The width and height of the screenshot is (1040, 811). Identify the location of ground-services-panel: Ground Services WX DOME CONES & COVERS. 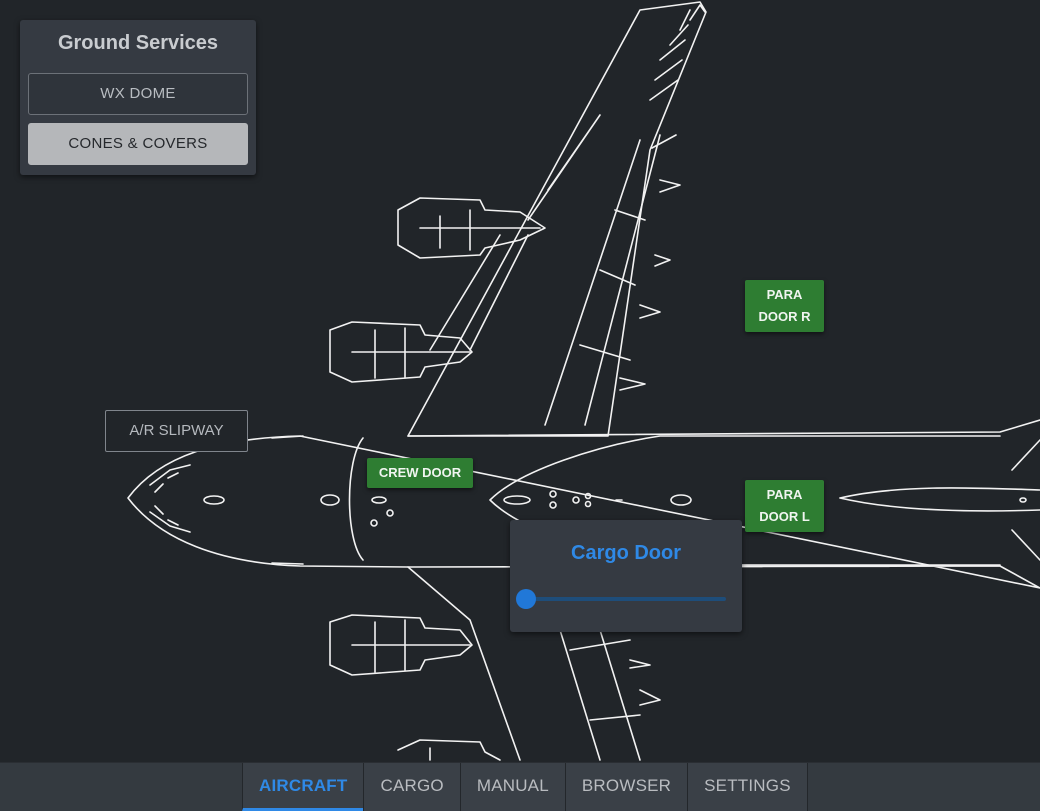
(138, 97).